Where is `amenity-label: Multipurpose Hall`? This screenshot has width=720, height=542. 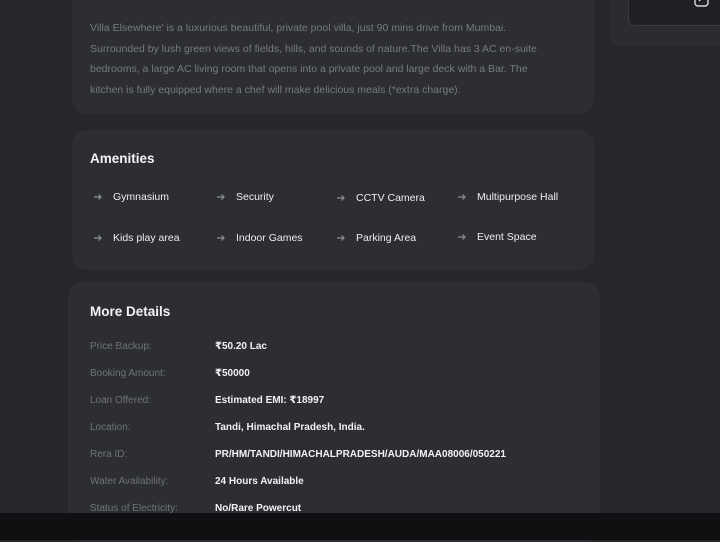
amenity-label: Multipurpose Hall is located at coordinates (518, 197).